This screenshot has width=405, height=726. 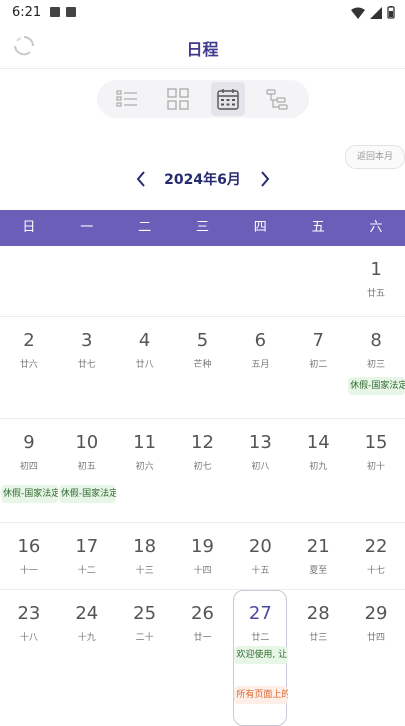 I want to click on day-cell: 2 廿六, so click(x=29, y=367).